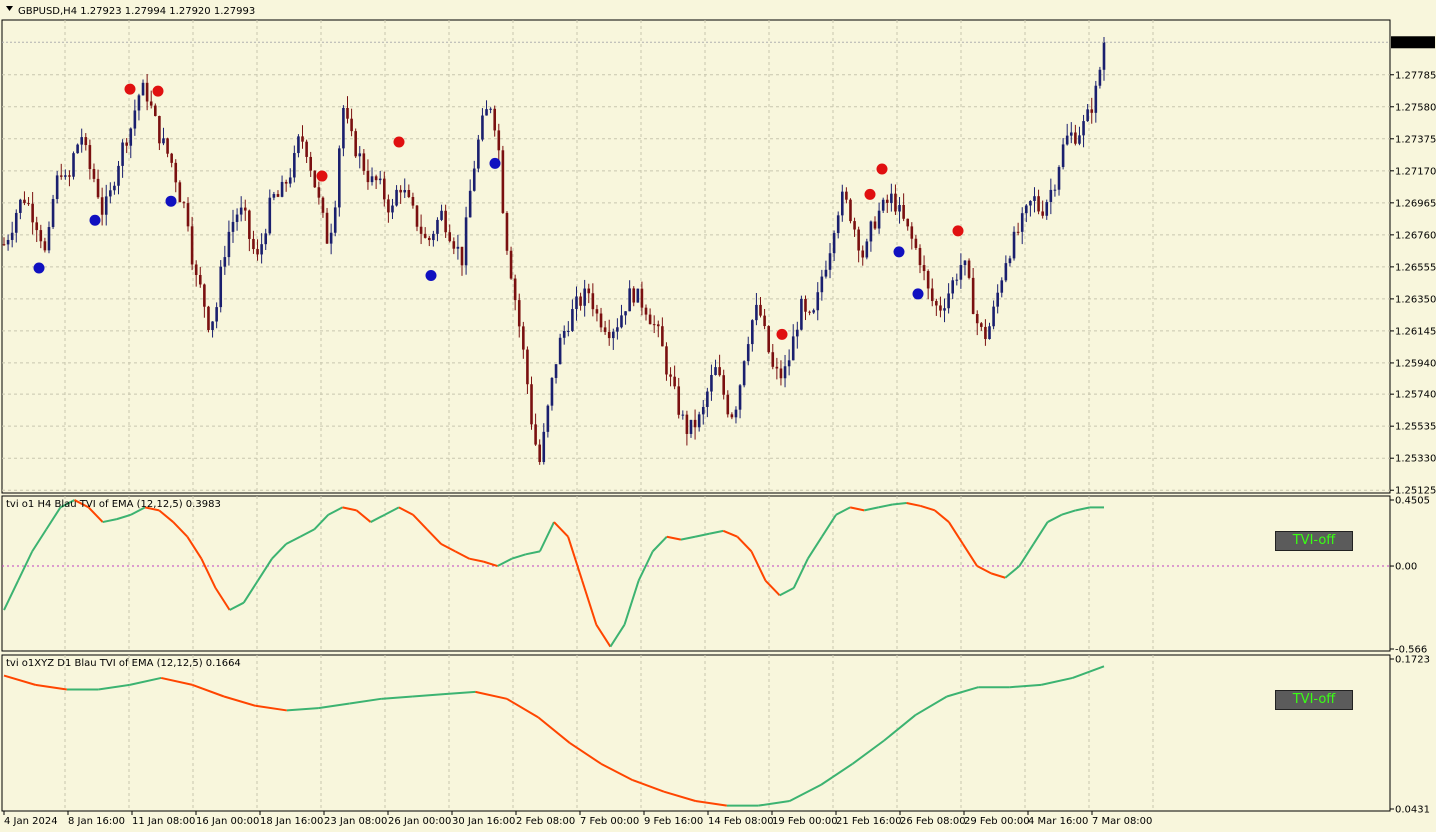  Describe the element at coordinates (1314, 541) in the screenshot. I see `tvi-off-button-1: TVI-off` at that location.